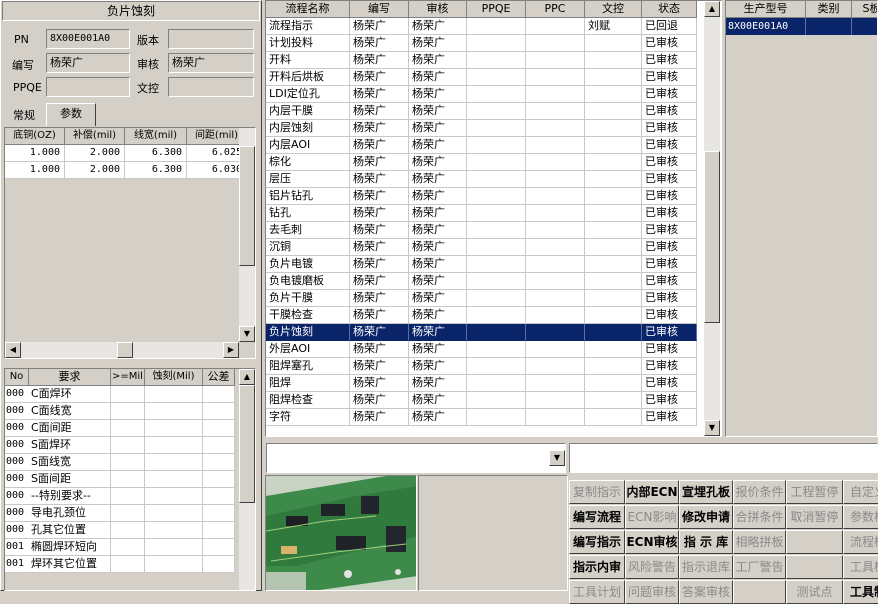 This screenshot has height=604, width=878. I want to click on action-button: 工具计划, so click(597, 592).